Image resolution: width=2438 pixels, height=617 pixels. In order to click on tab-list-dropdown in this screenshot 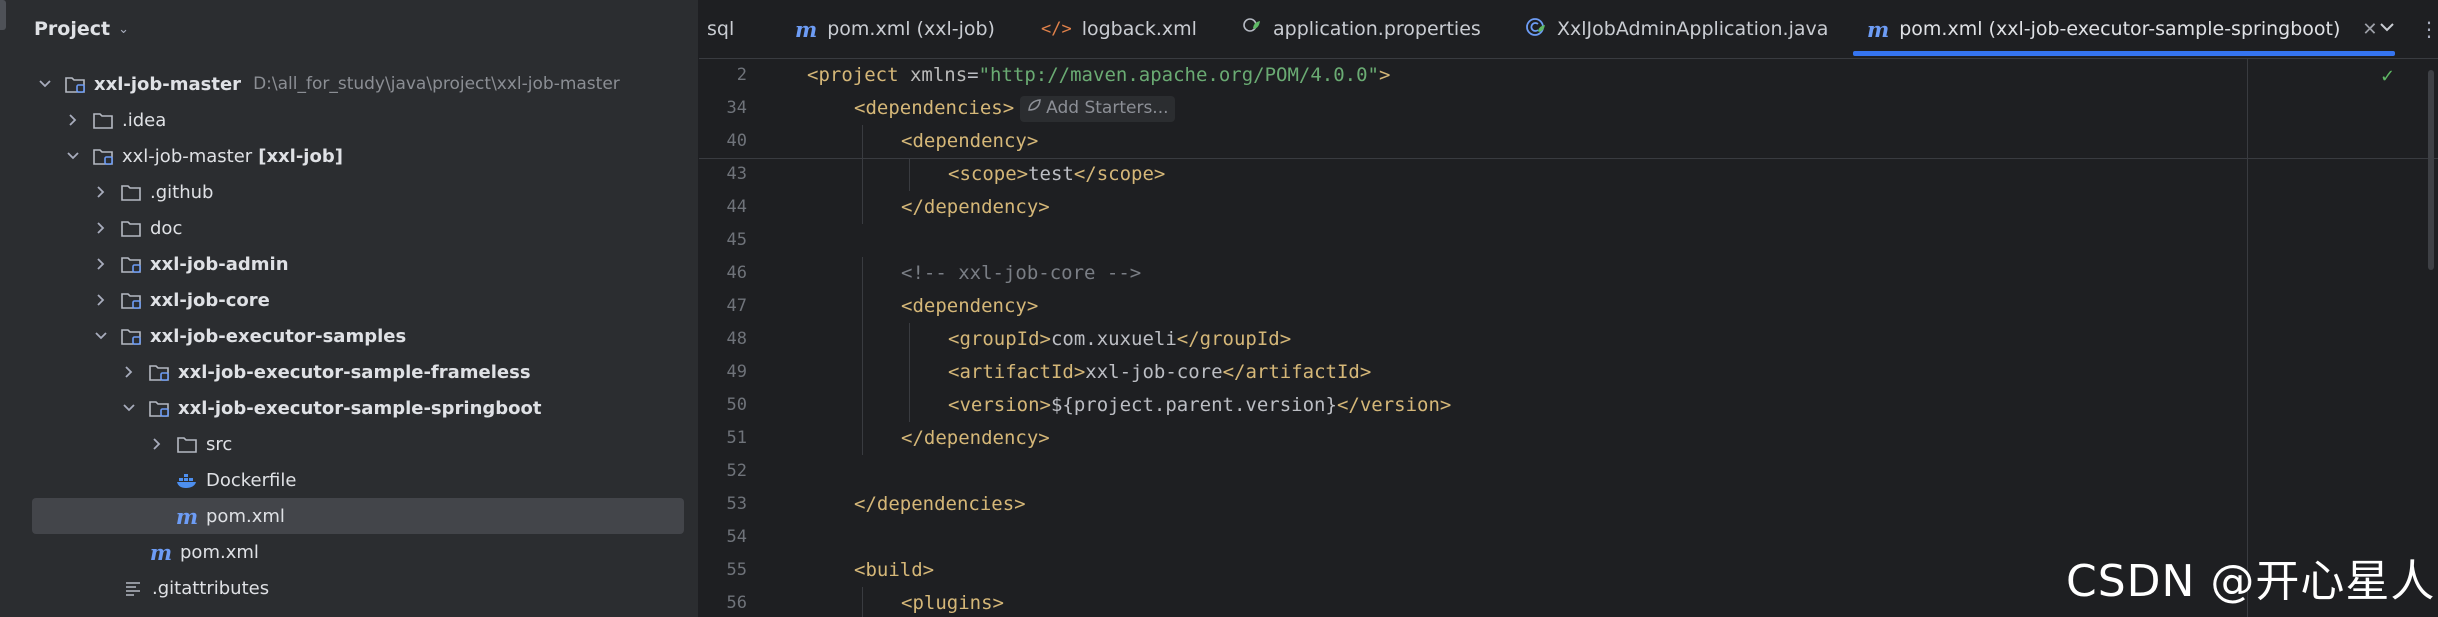, I will do `click(2387, 29)`.